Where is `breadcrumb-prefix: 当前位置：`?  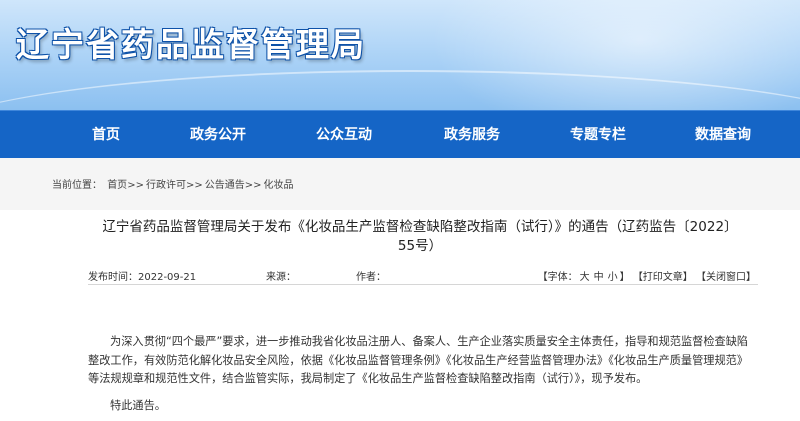
breadcrumb-prefix: 当前位置： is located at coordinates (77, 185).